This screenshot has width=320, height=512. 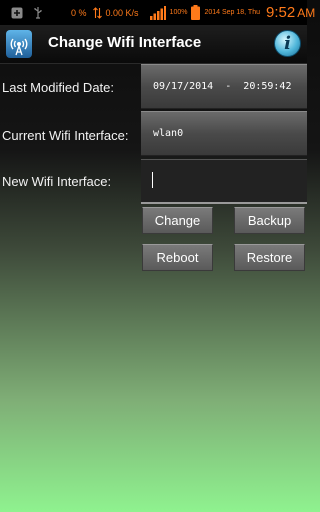 What do you see at coordinates (306, 12) in the screenshot?
I see `status-meridiem: AM` at bounding box center [306, 12].